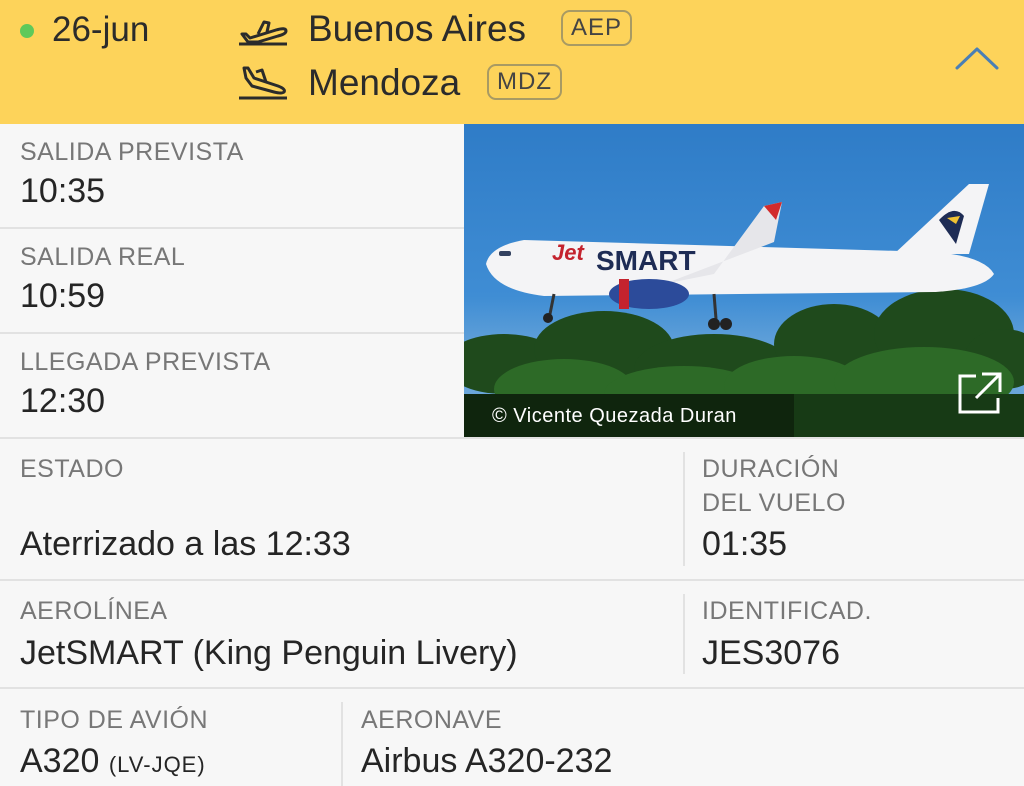 The height and width of the screenshot is (786, 1024). Describe the element at coordinates (269, 653) in the screenshot. I see `airline-value: JetSMART (King Penguin Livery)` at that location.